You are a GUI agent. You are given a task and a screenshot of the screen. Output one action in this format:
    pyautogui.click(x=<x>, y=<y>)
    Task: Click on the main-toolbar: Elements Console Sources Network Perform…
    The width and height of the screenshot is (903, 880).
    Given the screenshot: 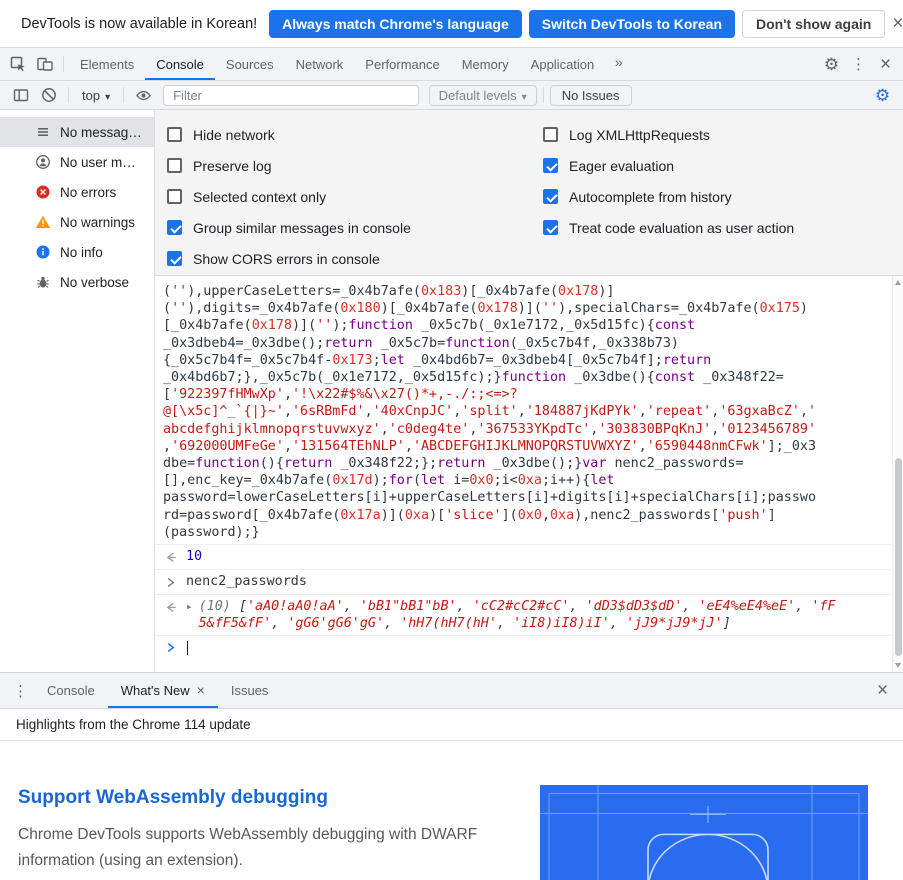 What is the action you would take?
    pyautogui.click(x=451, y=64)
    